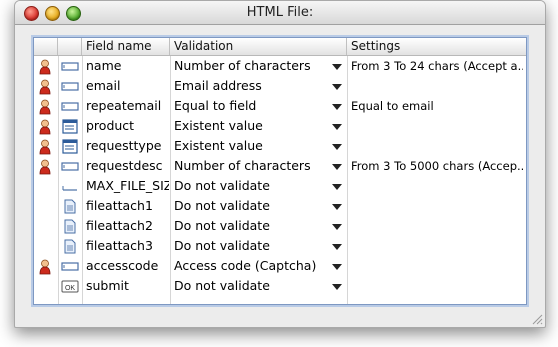  I want to click on table-row: accesscode Access code (Captcha), so click(280, 266).